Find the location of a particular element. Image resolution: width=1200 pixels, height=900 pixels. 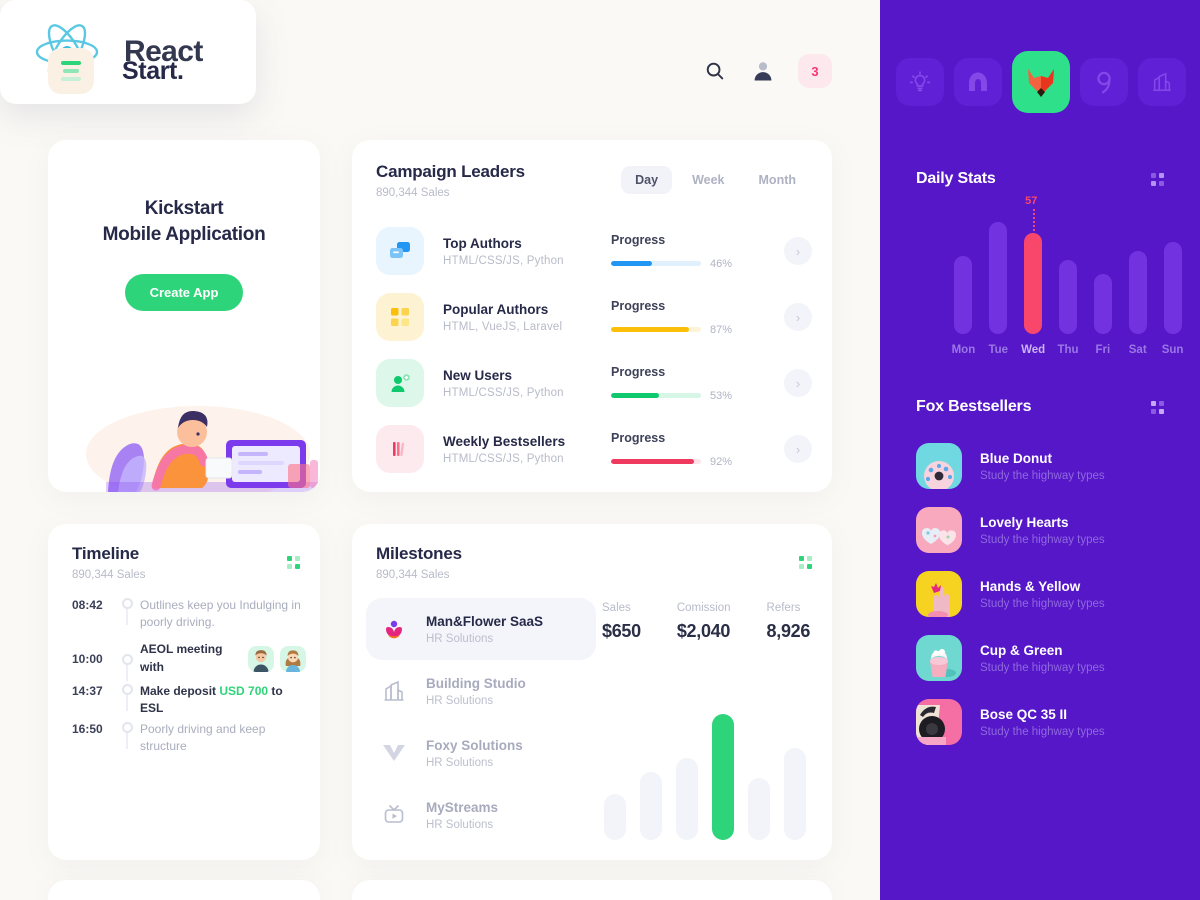

progress-percent: 46% is located at coordinates (721, 263).